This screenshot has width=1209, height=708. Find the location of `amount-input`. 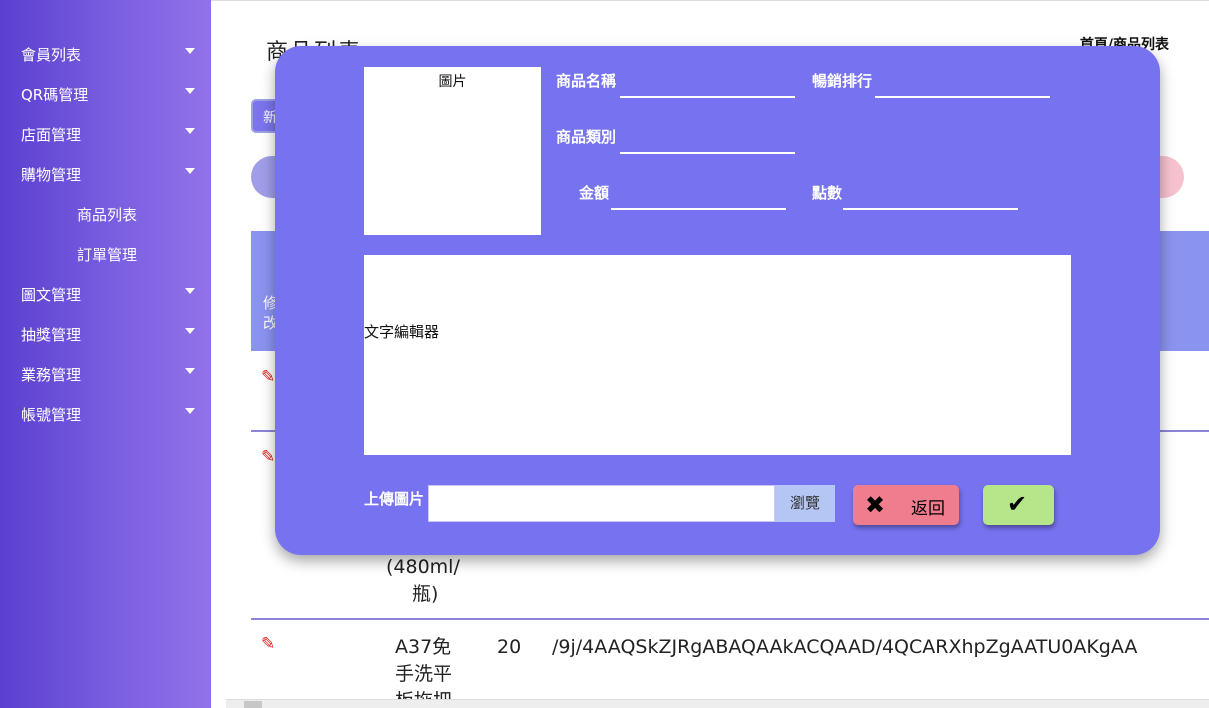

amount-input is located at coordinates (698, 209).